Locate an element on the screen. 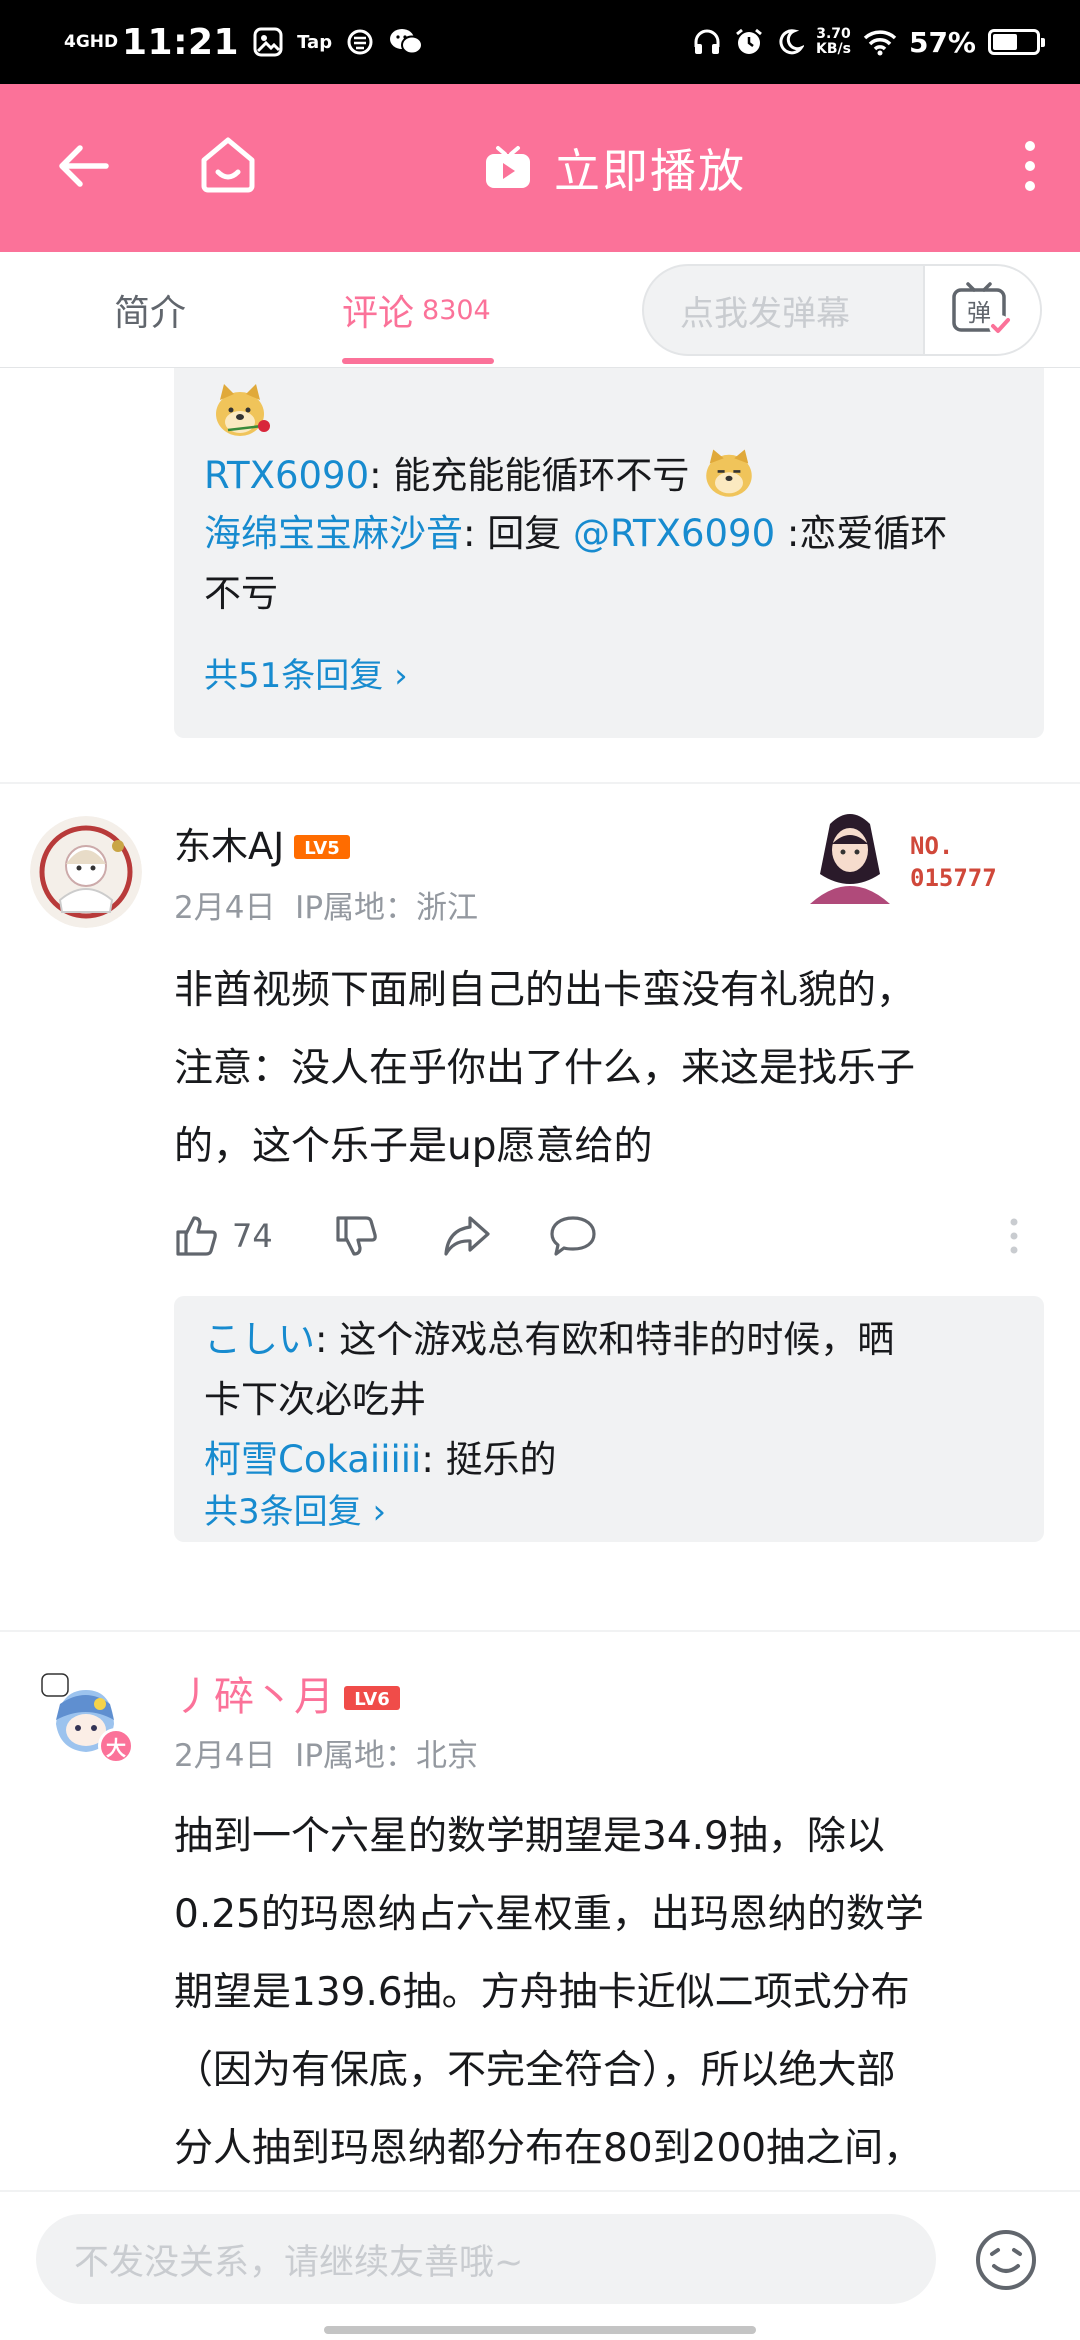 The width and height of the screenshot is (1080, 2340). comment-line: 分人抽到玛恩纳都分布在80到200抽之间， is located at coordinates (548, 2148).